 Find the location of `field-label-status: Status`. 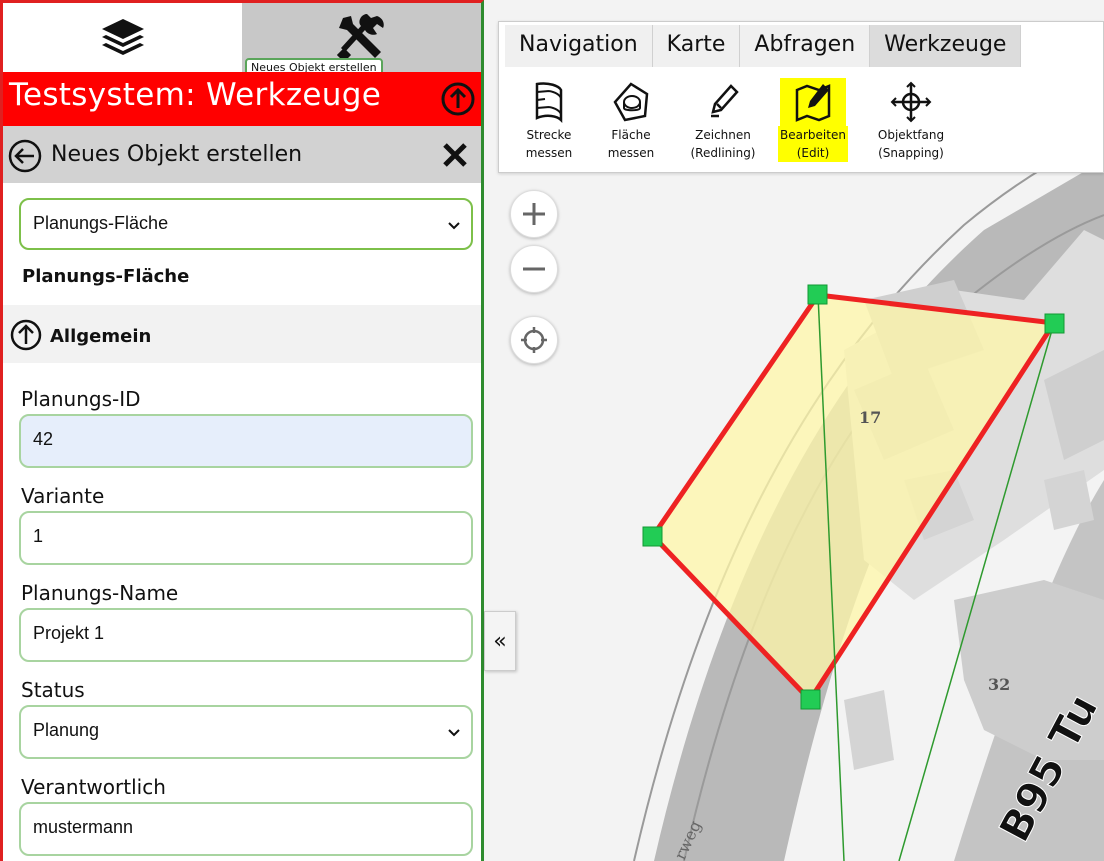

field-label-status: Status is located at coordinates (53, 690).